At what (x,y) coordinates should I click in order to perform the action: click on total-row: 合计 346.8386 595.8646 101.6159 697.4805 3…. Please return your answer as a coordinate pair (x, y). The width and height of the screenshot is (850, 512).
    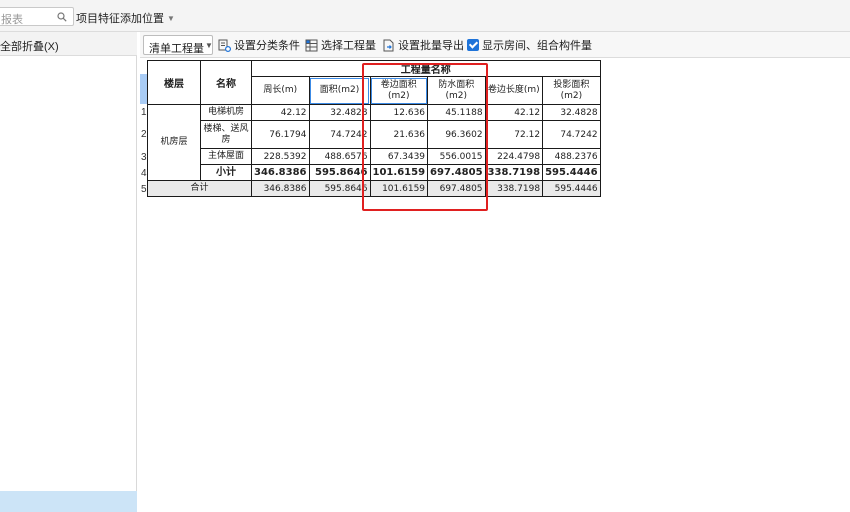
    Looking at the image, I should click on (374, 188).